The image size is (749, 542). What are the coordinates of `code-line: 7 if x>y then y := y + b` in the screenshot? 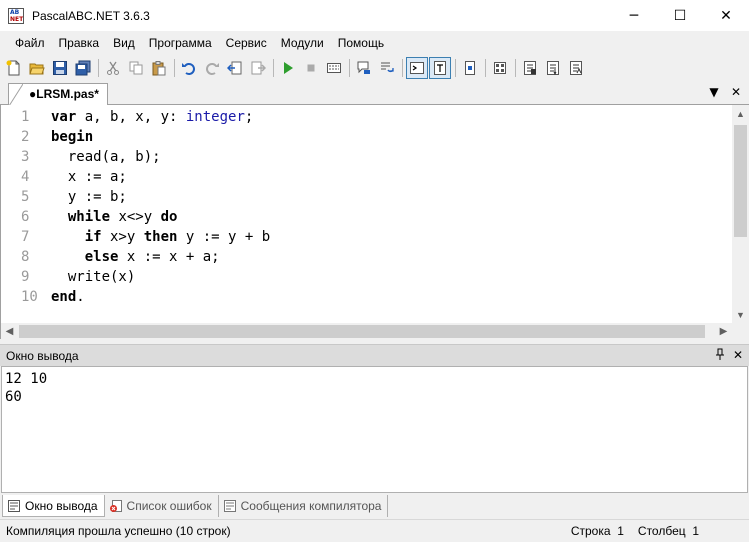 It's located at (135, 237).